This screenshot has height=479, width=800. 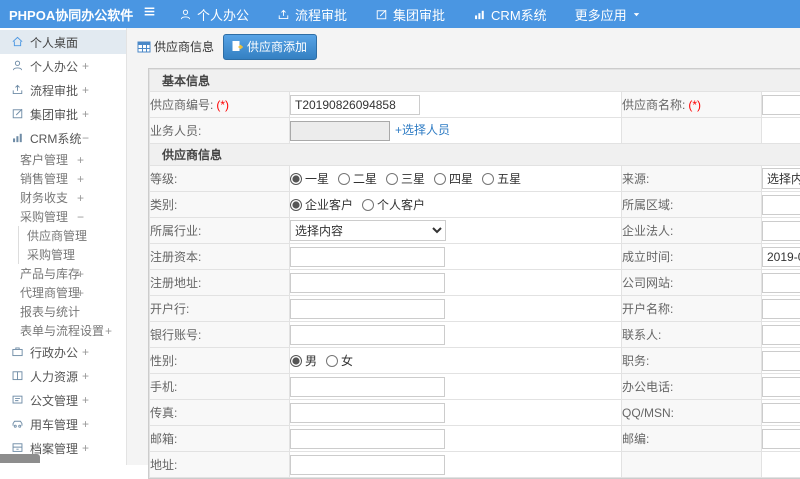 What do you see at coordinates (179, 46) in the screenshot?
I see `tab-supplier-info: 供应商信息` at bounding box center [179, 46].